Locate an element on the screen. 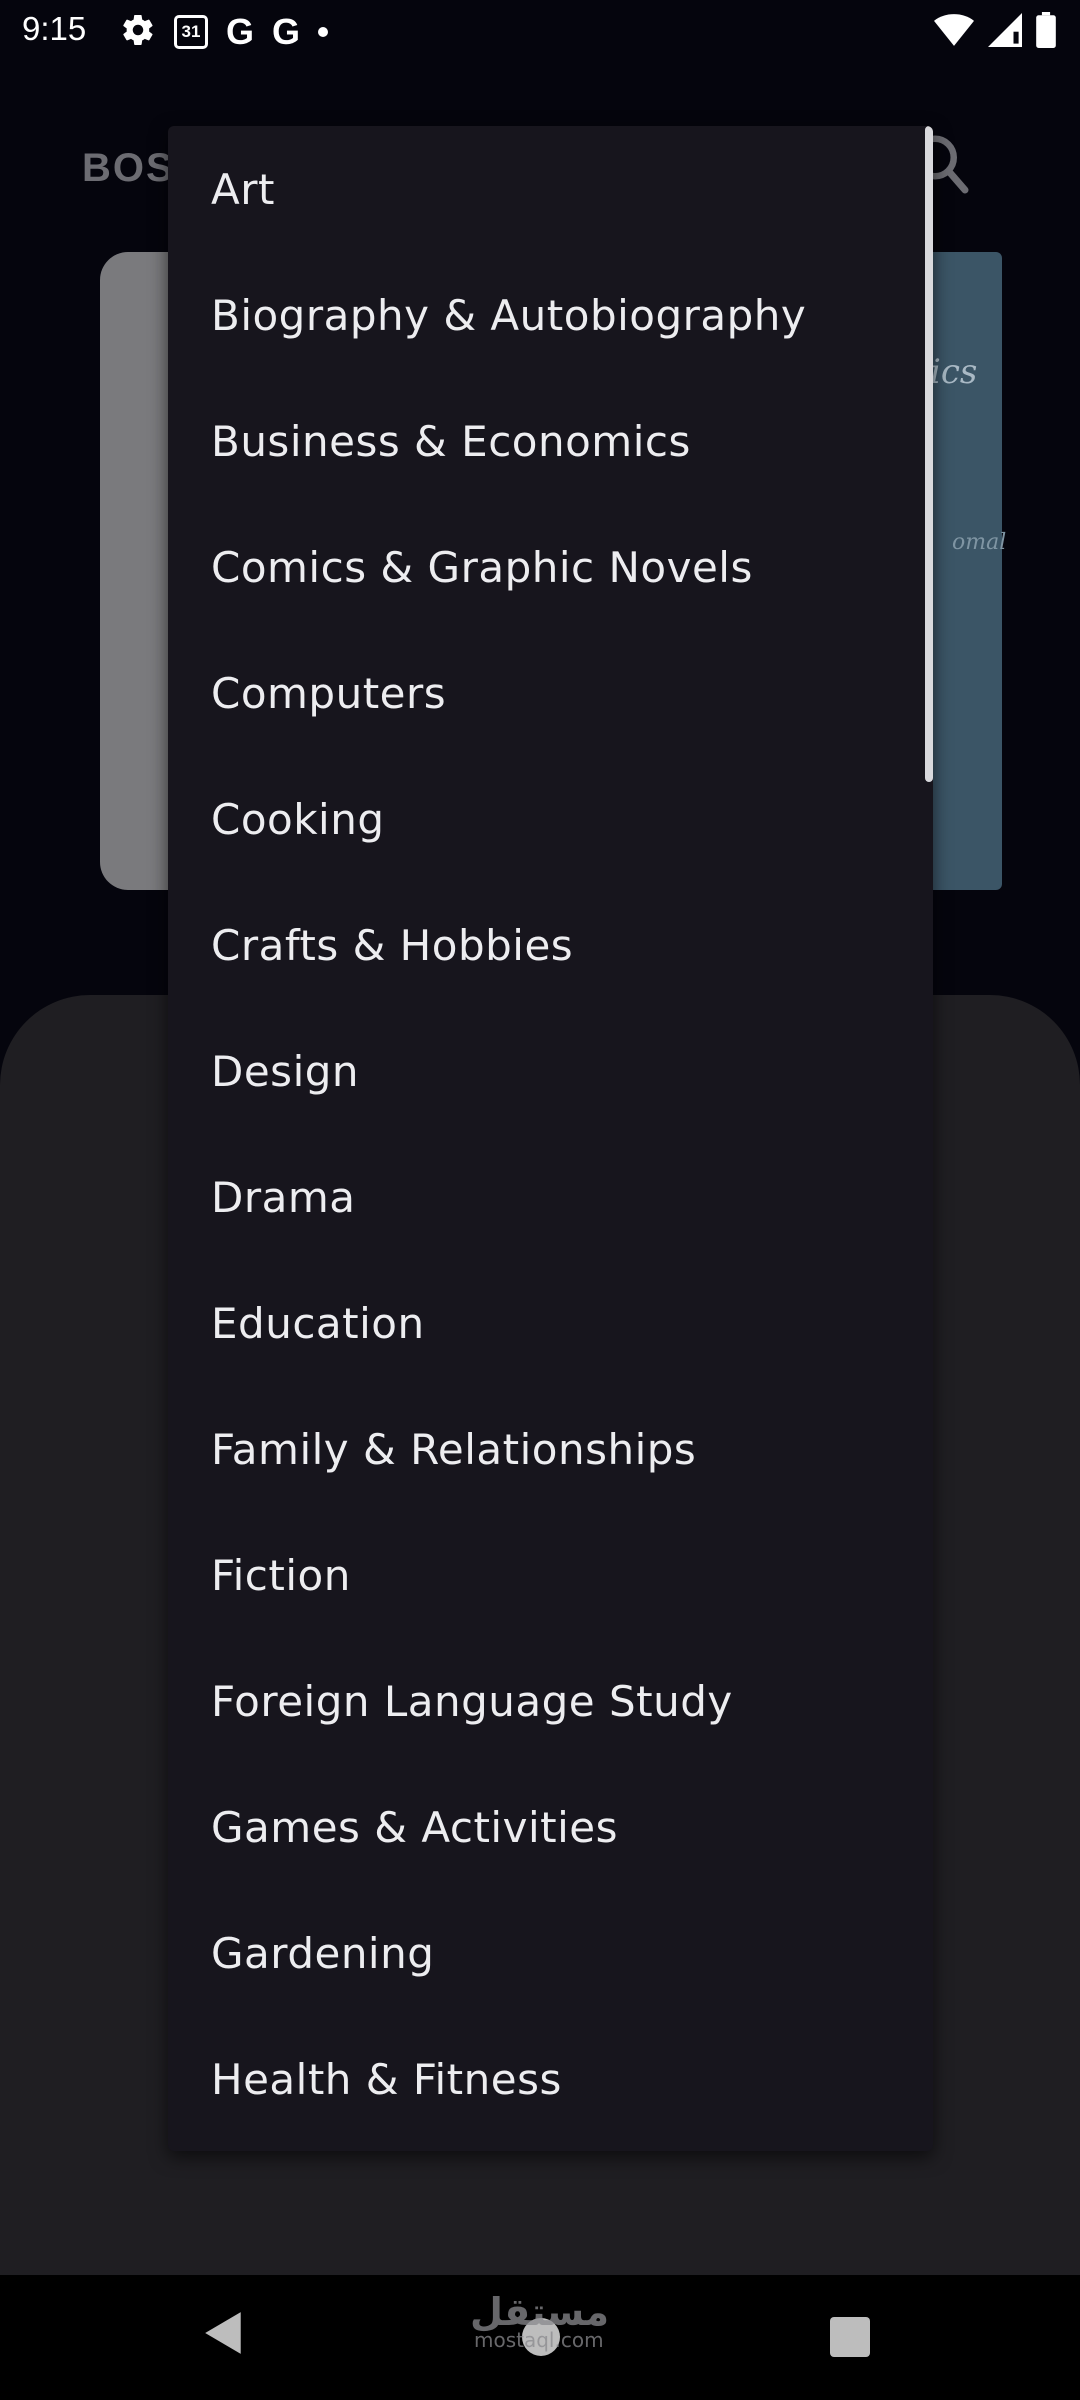 The image size is (1080, 2400). menu-item-drama: Drama is located at coordinates (546, 1197).